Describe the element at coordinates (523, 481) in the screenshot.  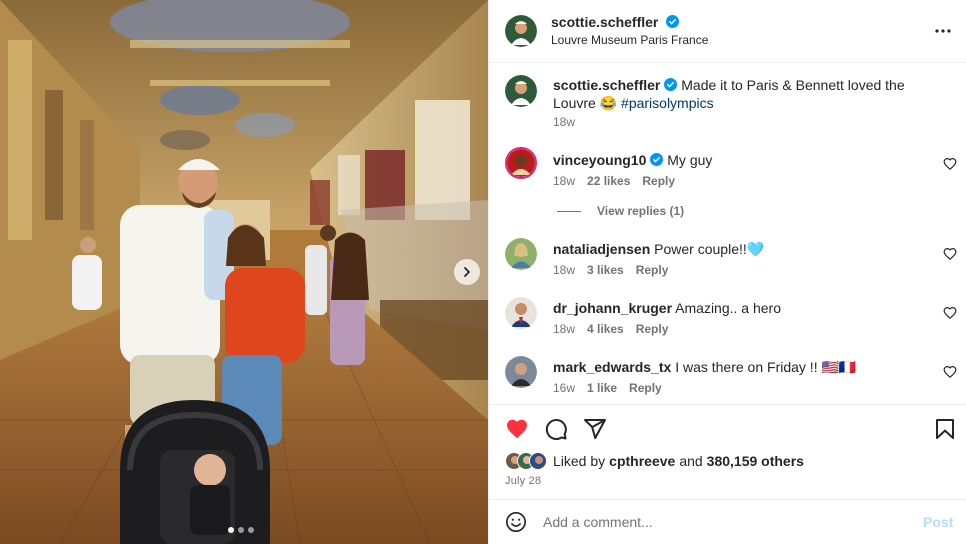
I see `post-date: July 28` at that location.